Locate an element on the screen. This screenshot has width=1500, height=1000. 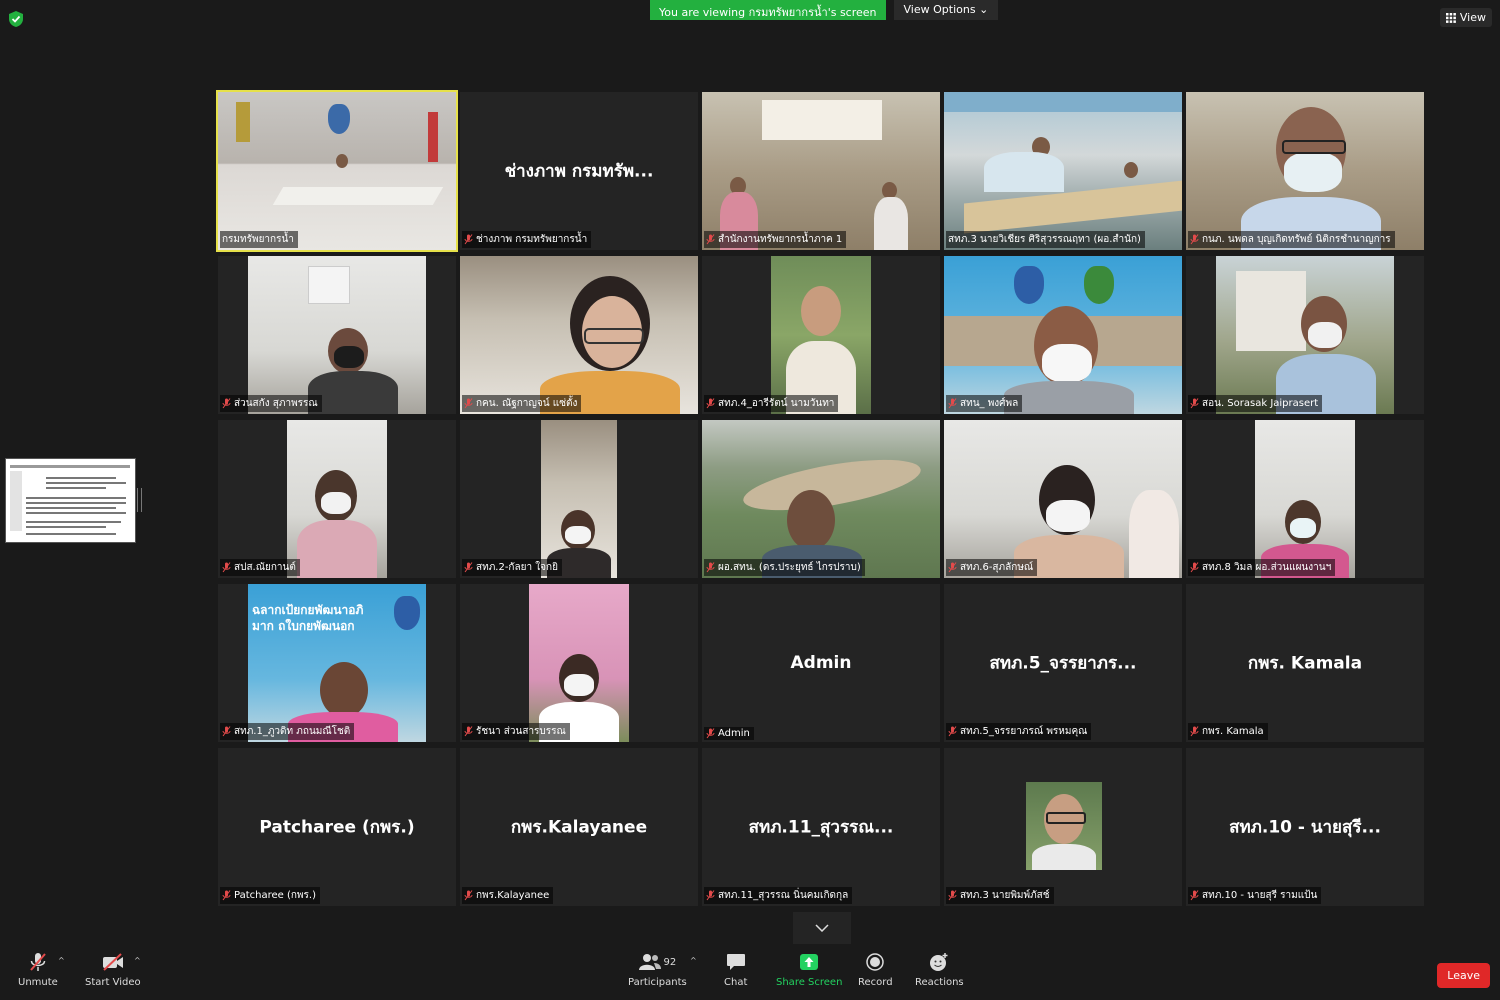
participant-video: ฉลากเป้ยกยพัฒนาอภิมาก ถใบกยพัฒนอก is located at coordinates (337, 663).